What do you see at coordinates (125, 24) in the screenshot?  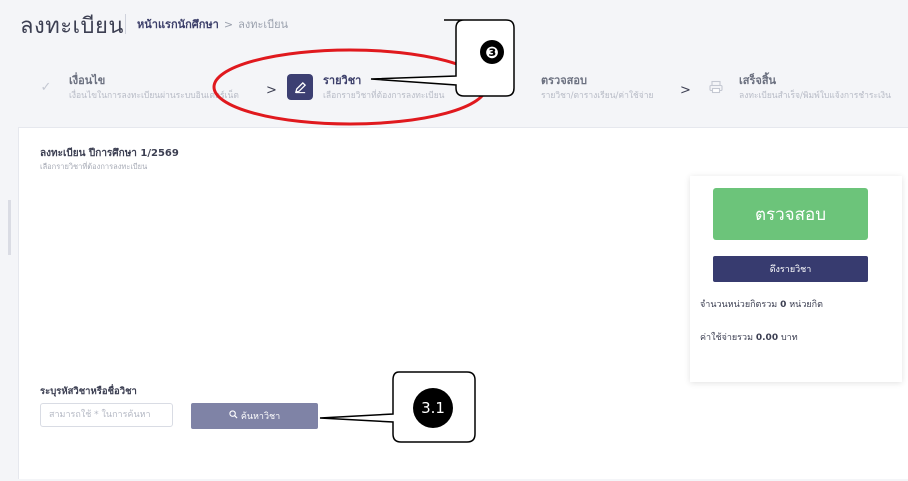 I see `title-divider` at bounding box center [125, 24].